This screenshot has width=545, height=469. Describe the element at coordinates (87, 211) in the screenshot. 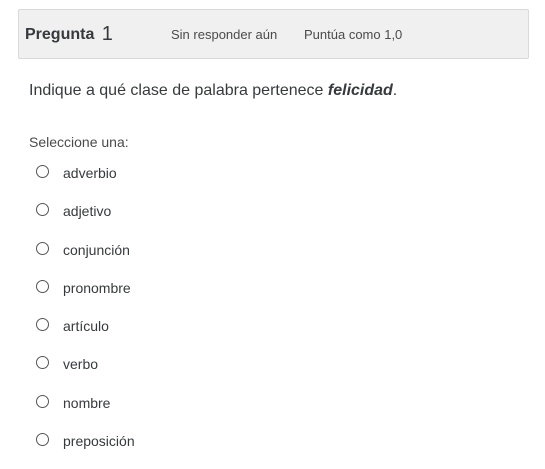

I see `answer-label: adjetivo` at that location.